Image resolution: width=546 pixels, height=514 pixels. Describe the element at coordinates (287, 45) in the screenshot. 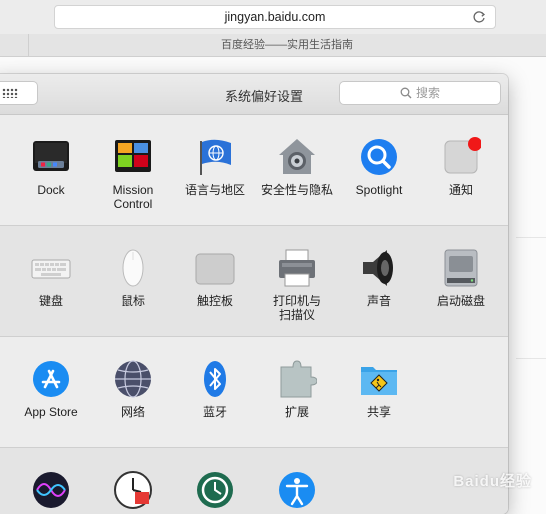

I see `tab-active: 百度经验——实用生活指南` at that location.